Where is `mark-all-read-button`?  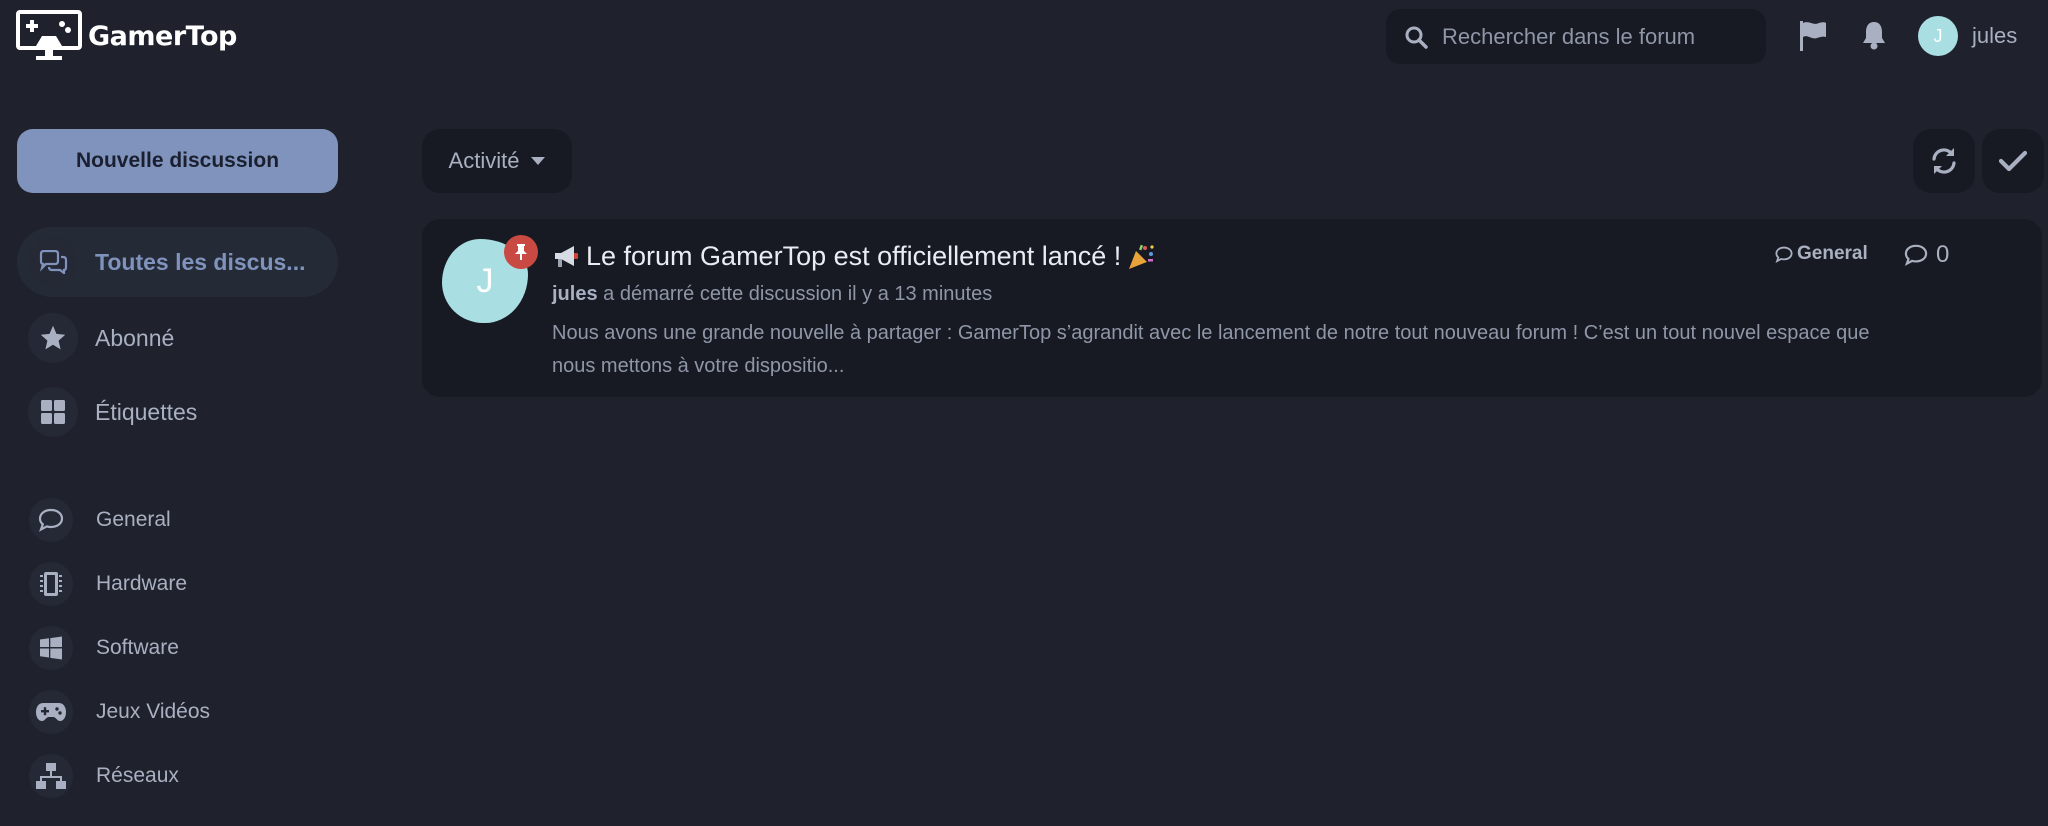
mark-all-read-button is located at coordinates (2013, 161).